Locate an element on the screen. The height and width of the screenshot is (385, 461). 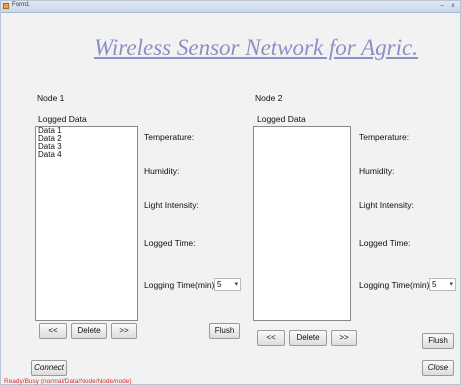
node1-logged-data-label: Logged Data is located at coordinates (62, 119).